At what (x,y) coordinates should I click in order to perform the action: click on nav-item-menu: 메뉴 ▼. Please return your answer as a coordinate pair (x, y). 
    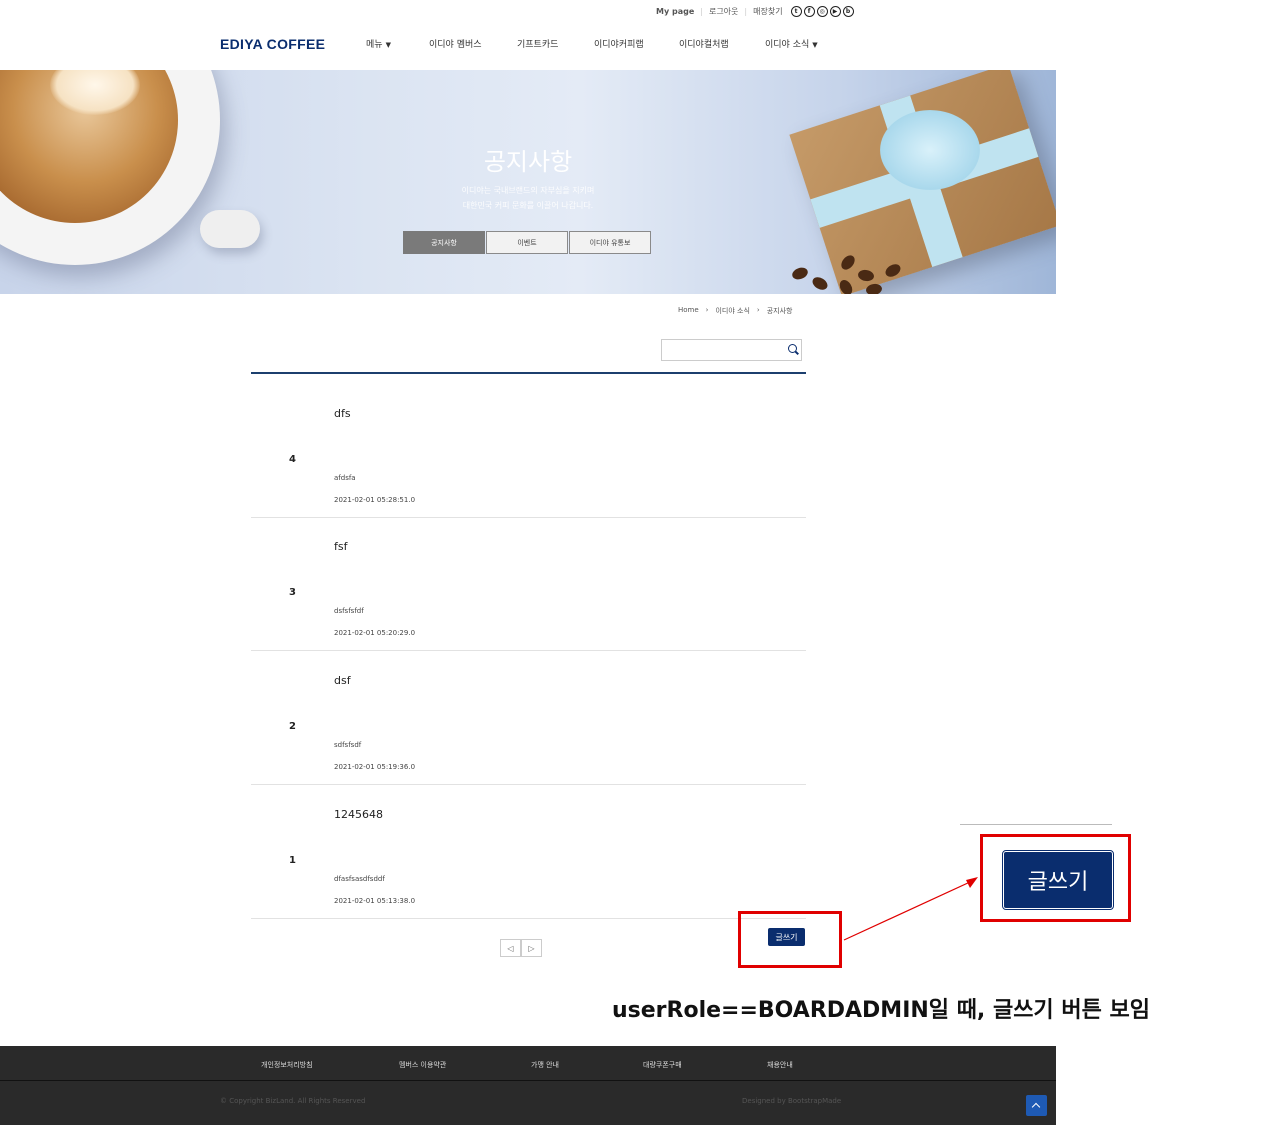
    Looking at the image, I should click on (378, 43).